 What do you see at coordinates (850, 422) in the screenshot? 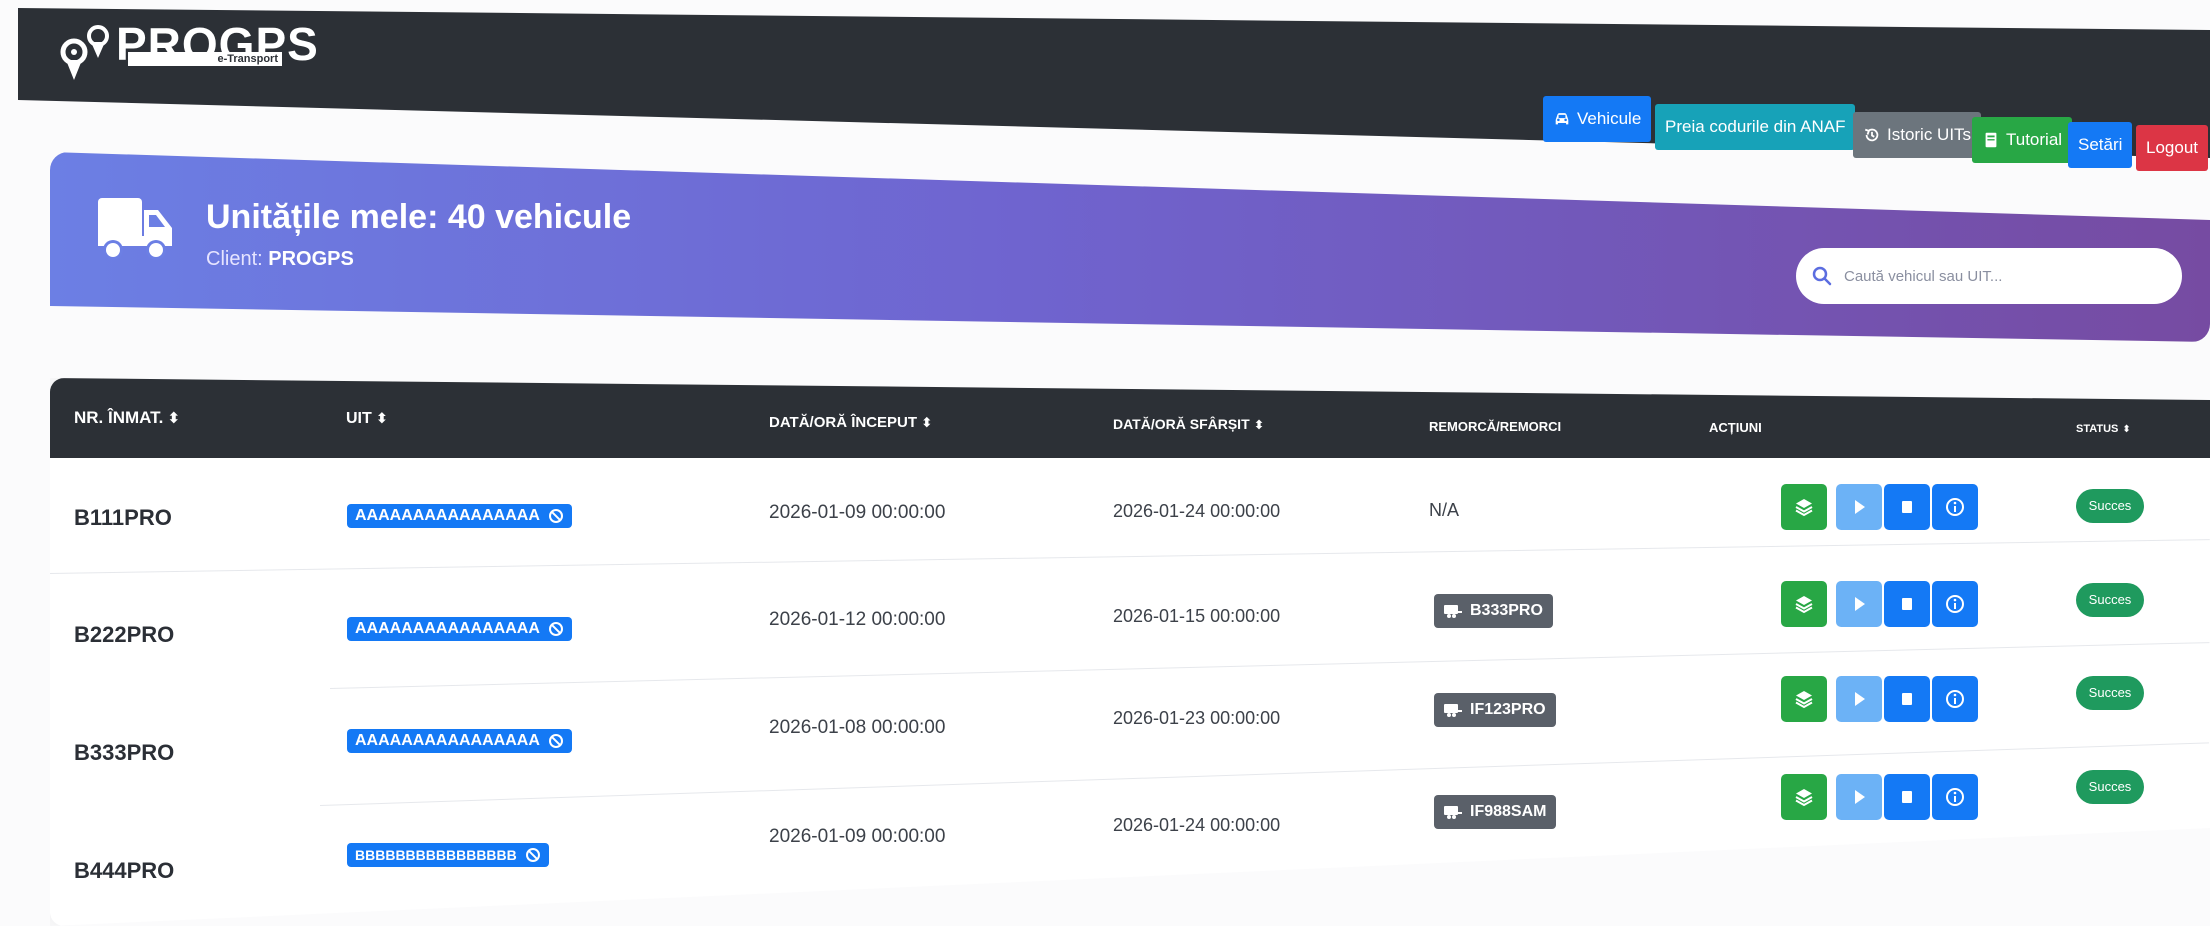
I see `column-header-start: DATĂ/ORĂ ÎNCEPUT ⬍` at bounding box center [850, 422].